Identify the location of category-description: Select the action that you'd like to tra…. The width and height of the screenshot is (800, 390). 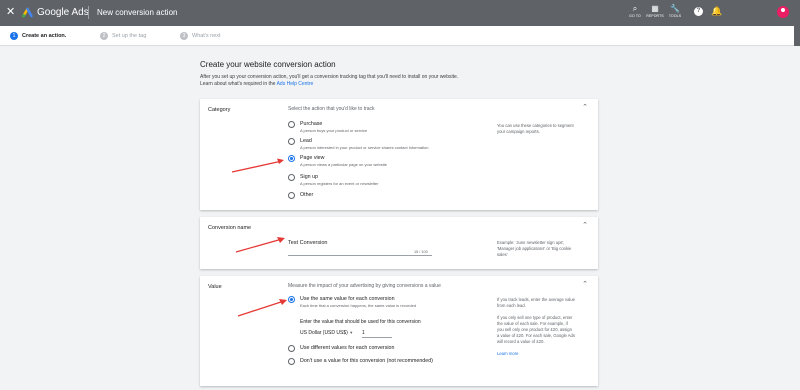
(331, 109).